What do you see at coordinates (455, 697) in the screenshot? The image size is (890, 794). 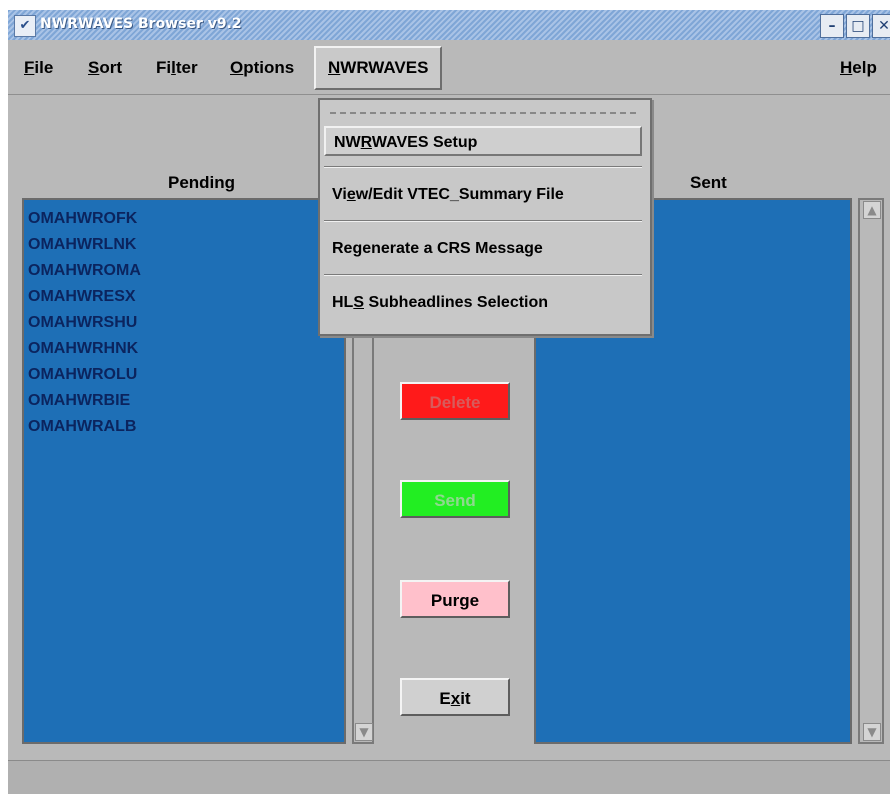 I see `exit-button: Exit` at bounding box center [455, 697].